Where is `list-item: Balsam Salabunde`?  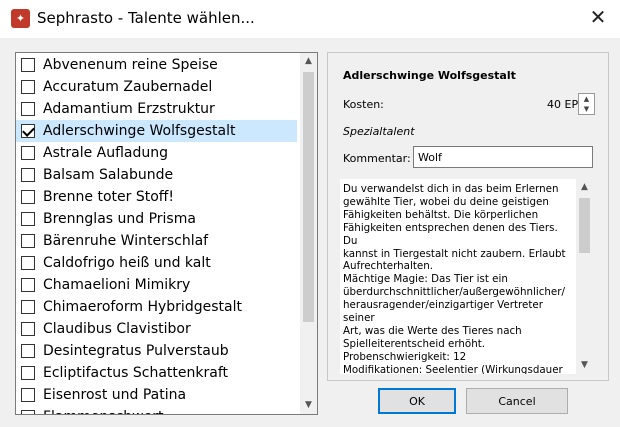 list-item: Balsam Salabunde is located at coordinates (156, 175).